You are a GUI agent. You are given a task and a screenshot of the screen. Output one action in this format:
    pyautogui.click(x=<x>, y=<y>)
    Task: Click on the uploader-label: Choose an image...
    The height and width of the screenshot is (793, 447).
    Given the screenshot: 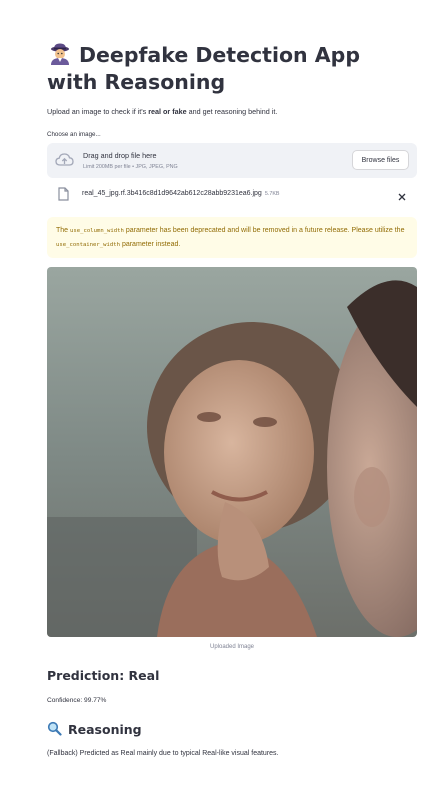 What is the action you would take?
    pyautogui.click(x=74, y=134)
    